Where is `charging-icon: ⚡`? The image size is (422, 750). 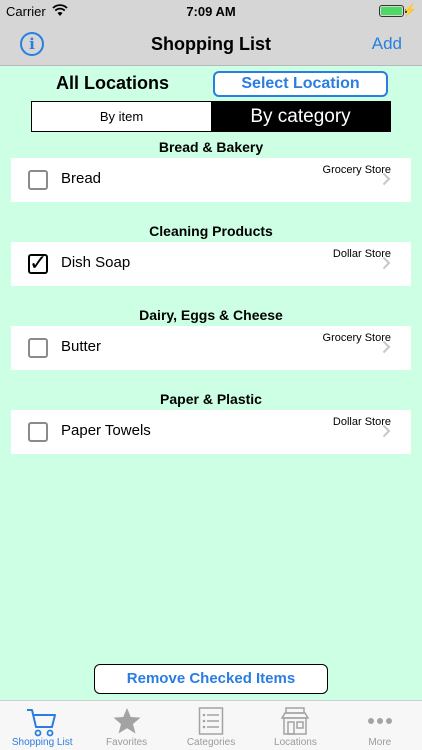 charging-icon: ⚡ is located at coordinates (409, 10).